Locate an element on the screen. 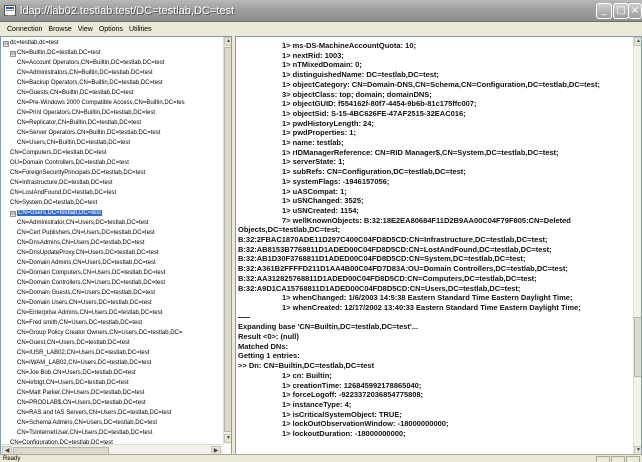 The height and width of the screenshot is (462, 642). output-line: 1> creationTime: 126845992178865040; is located at coordinates (352, 385).